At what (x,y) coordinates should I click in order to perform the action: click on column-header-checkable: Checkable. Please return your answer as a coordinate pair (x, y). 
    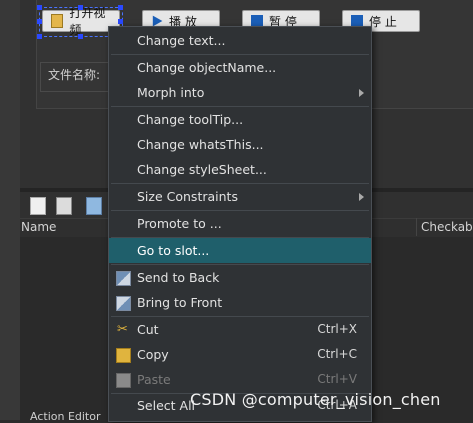
    Looking at the image, I should click on (447, 227).